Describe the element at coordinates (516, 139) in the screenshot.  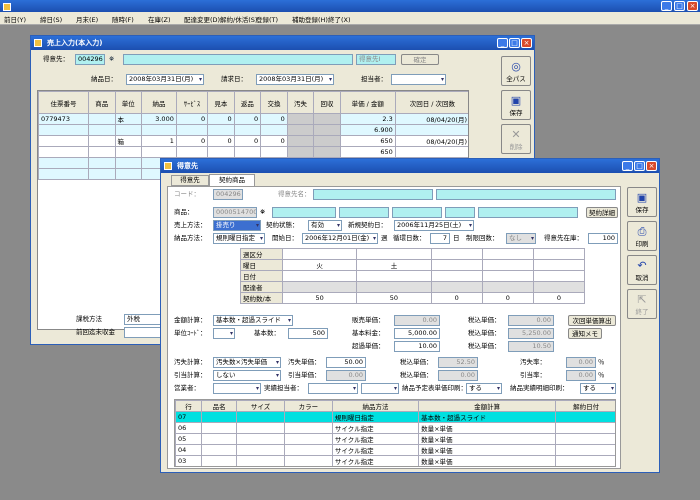
I see `sales-delete-button: ✕ 削除` at that location.